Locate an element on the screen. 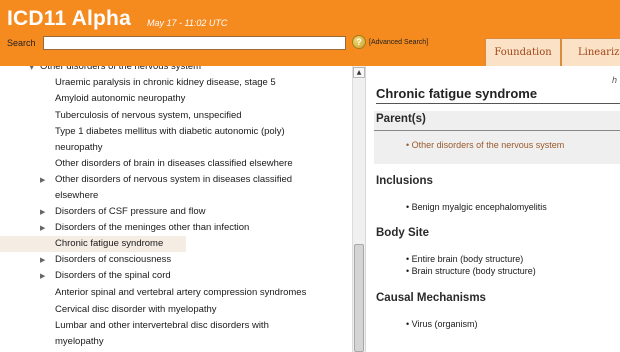  body-site-item: • Entire brain (body structure) is located at coordinates (465, 259).